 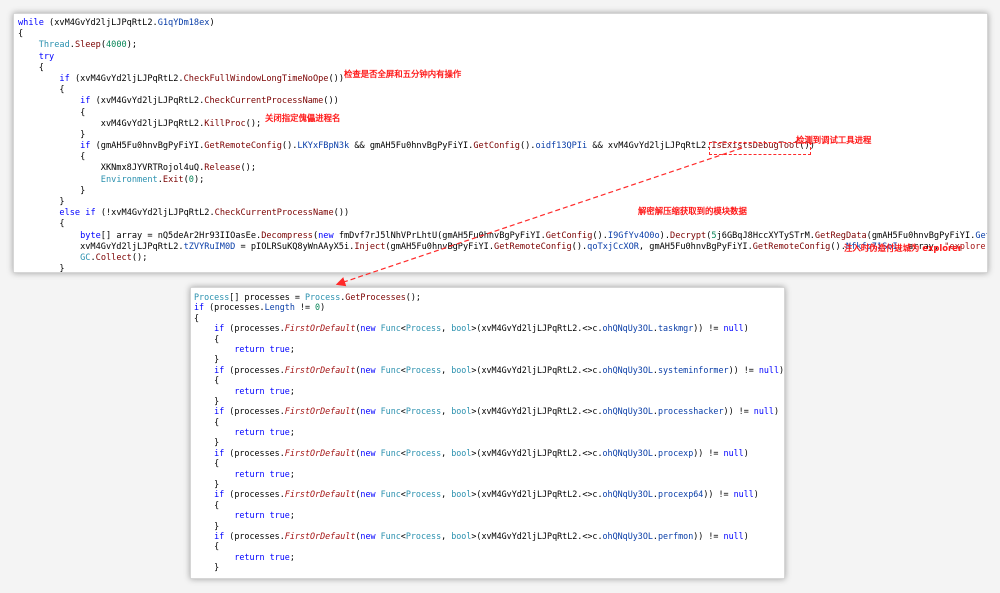 I want to click on code-bottom-line-26: return true;, so click(x=264, y=556).